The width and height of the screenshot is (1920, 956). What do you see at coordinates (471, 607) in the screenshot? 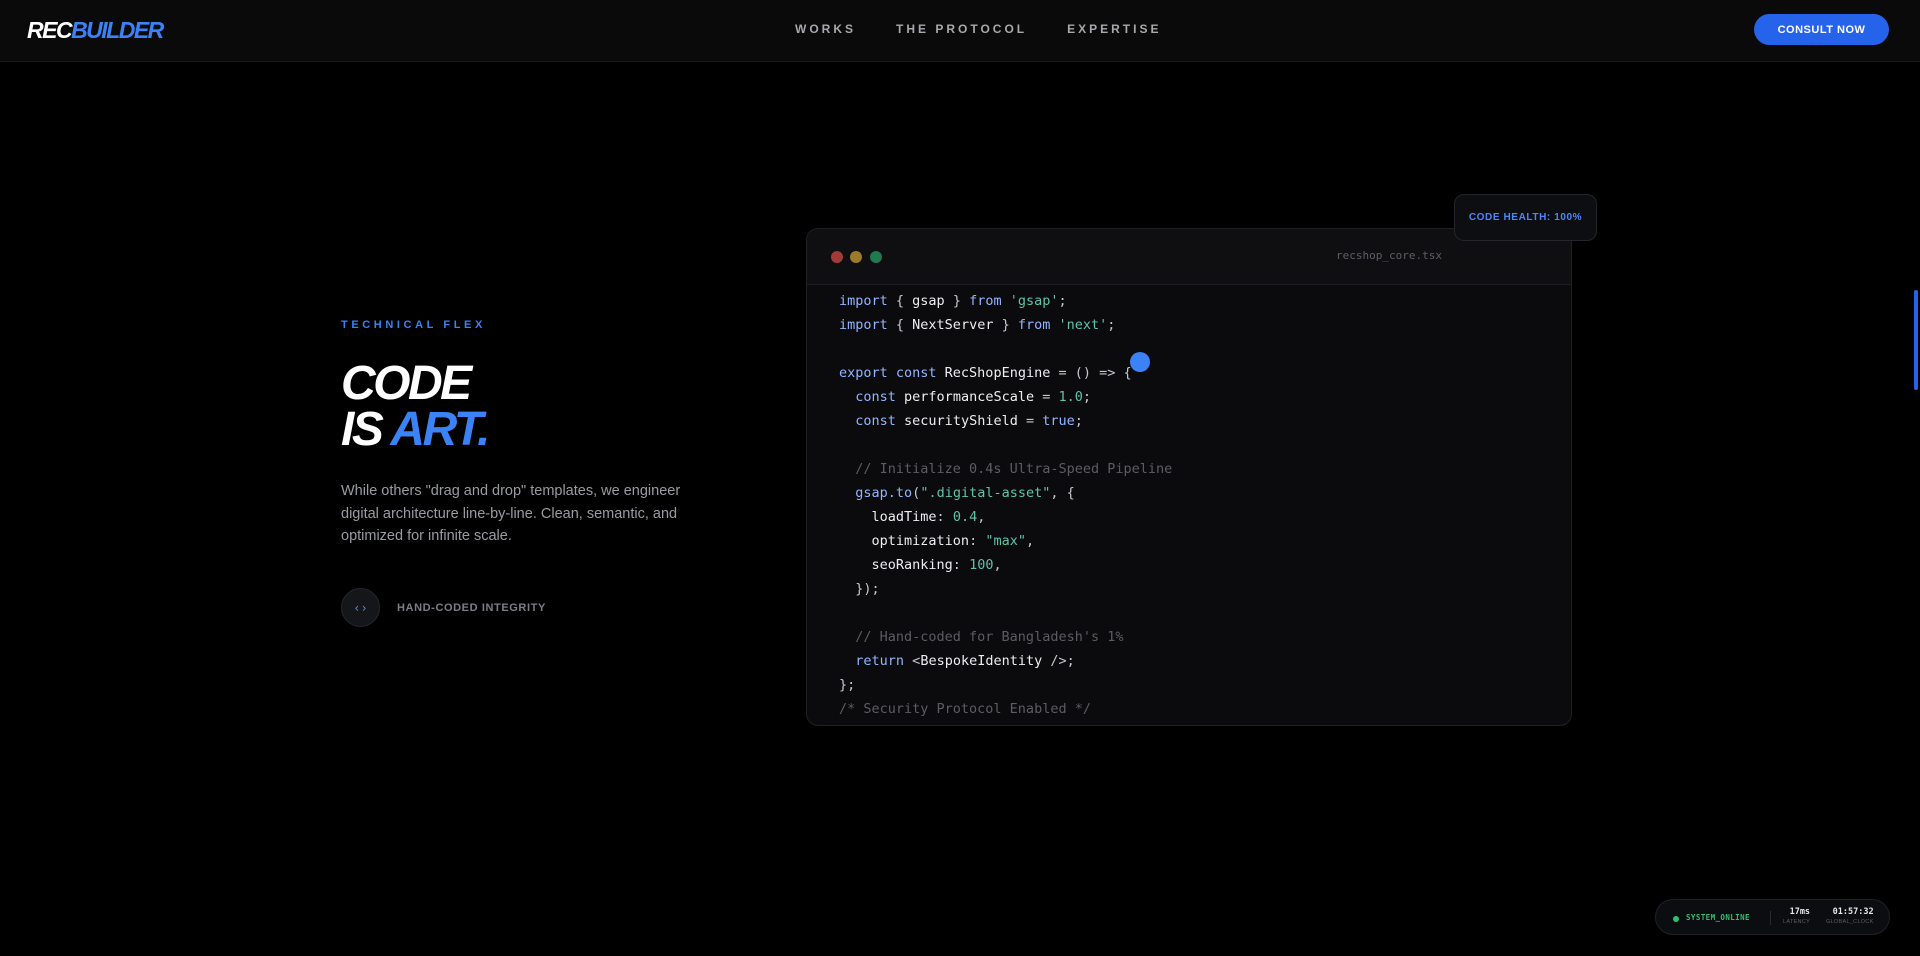
I see `integrity-label: HAND-CODED INTEGRITY` at bounding box center [471, 607].